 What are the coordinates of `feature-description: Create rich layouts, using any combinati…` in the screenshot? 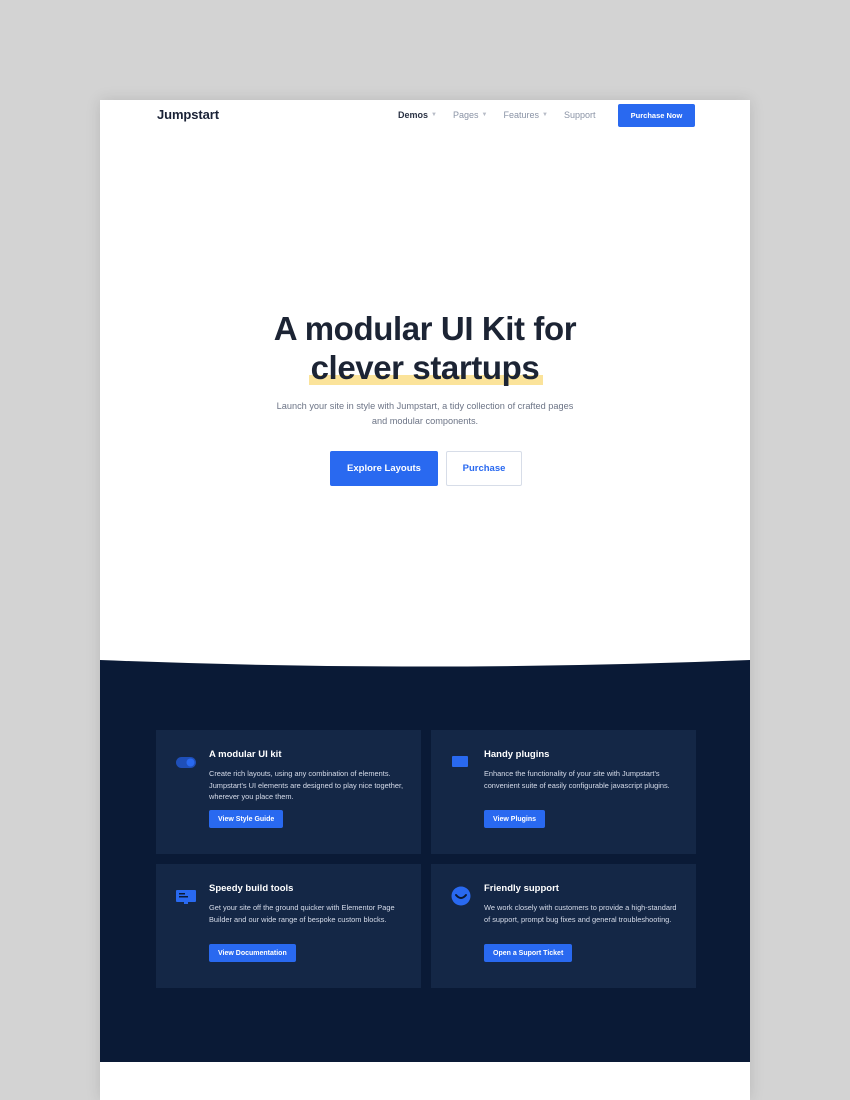 It's located at (306, 785).